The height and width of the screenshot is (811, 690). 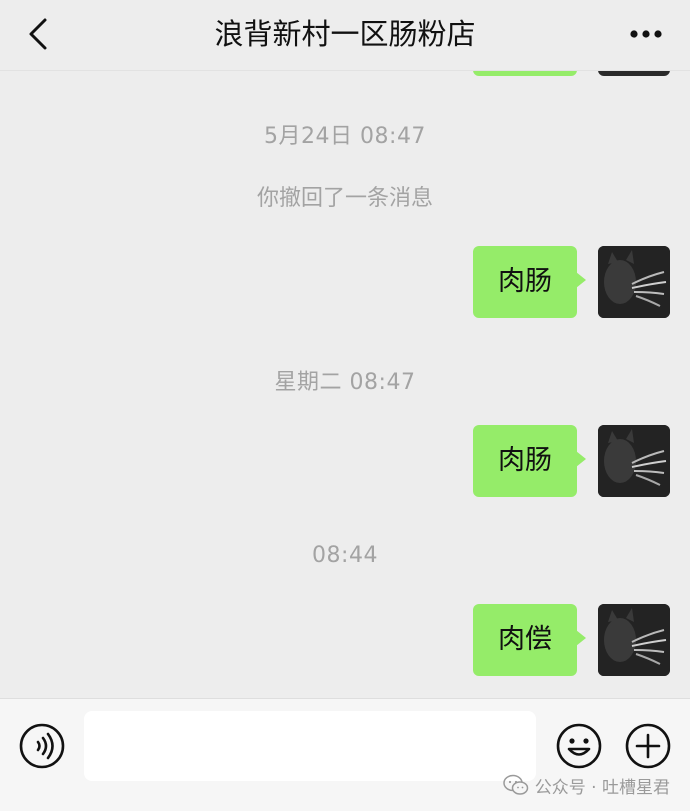 I want to click on ellipsis-icon, so click(x=646, y=34).